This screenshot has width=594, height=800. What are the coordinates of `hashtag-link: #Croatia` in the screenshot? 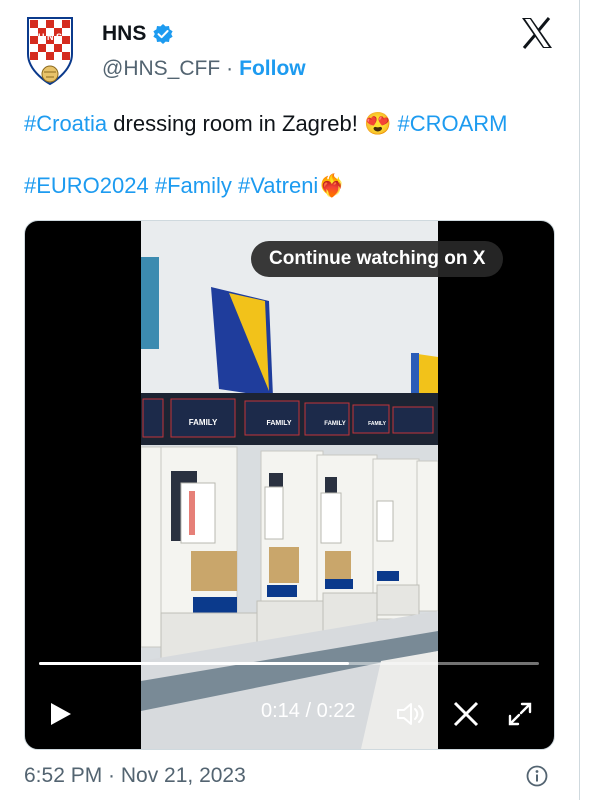 It's located at (65, 123).